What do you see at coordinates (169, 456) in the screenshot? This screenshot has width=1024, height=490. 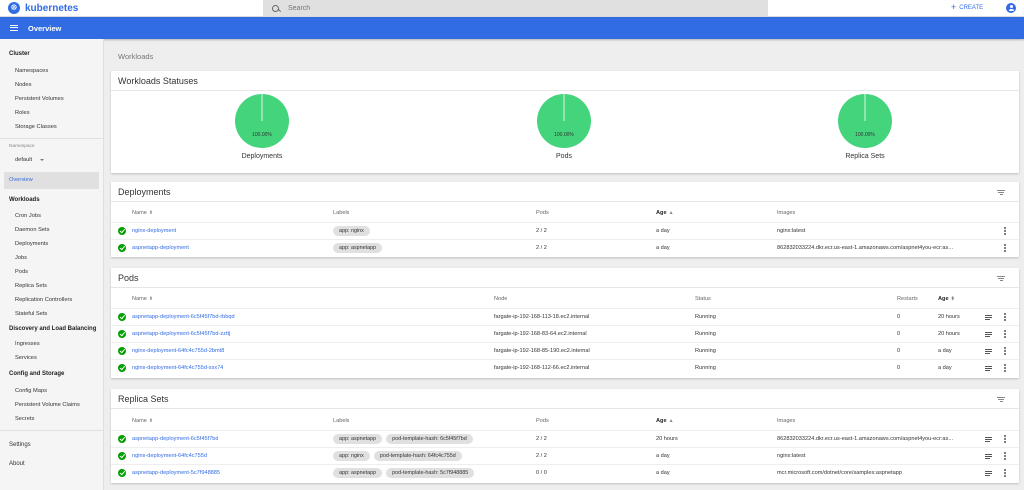 I see `replica-set-name-link: nginx-deployment-64fc4c755d` at bounding box center [169, 456].